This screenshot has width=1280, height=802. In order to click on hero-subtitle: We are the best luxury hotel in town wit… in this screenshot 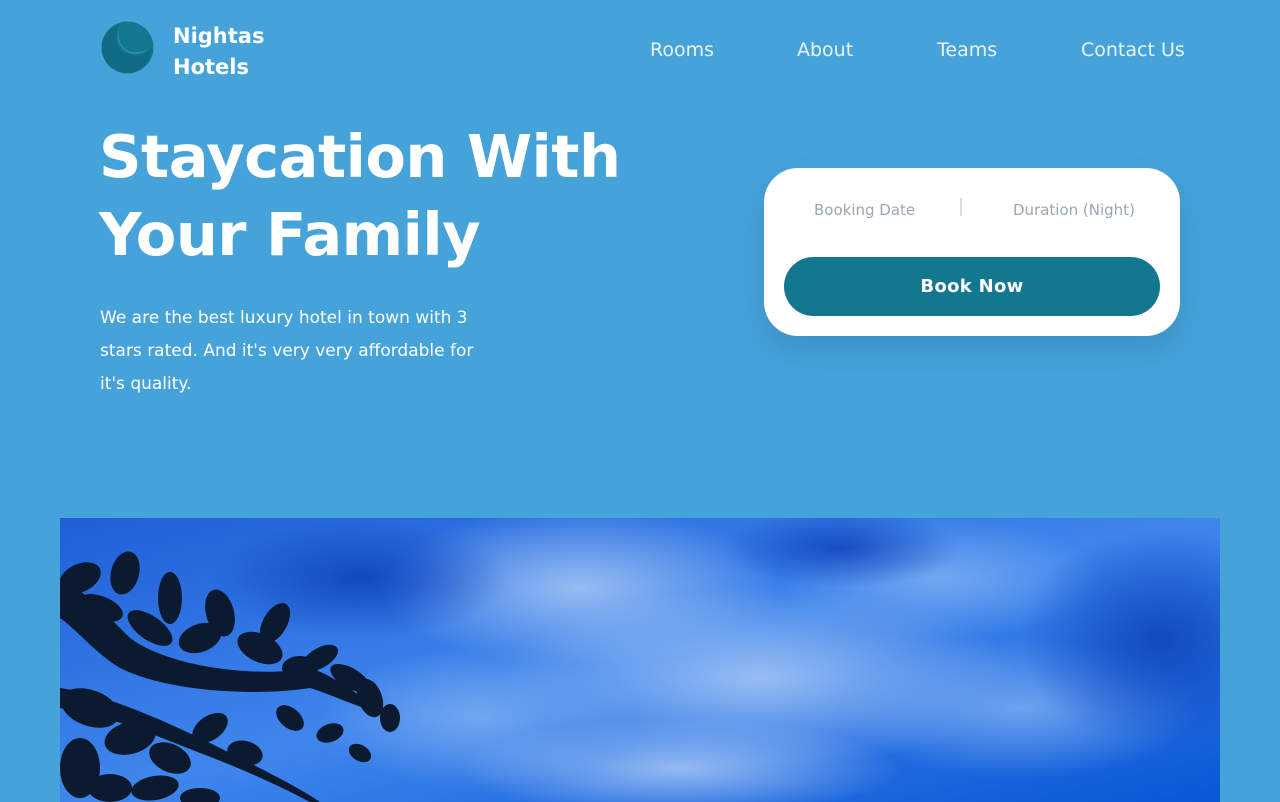, I will do `click(287, 351)`.